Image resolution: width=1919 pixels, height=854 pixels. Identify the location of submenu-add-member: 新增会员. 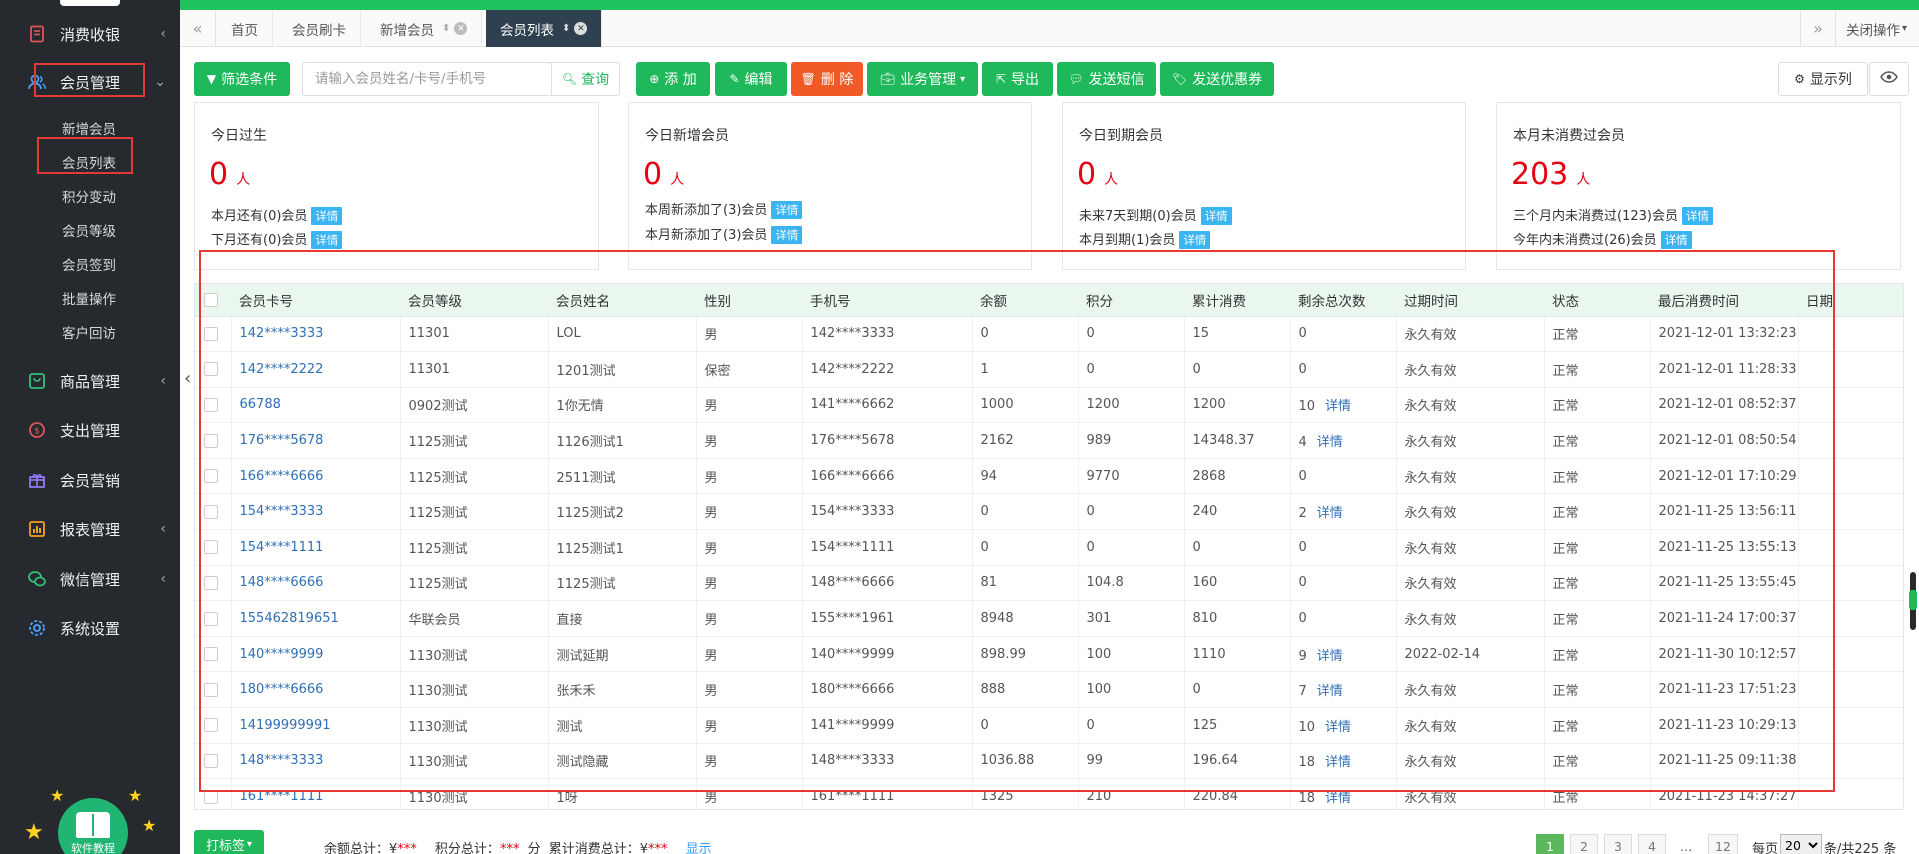
(89, 128).